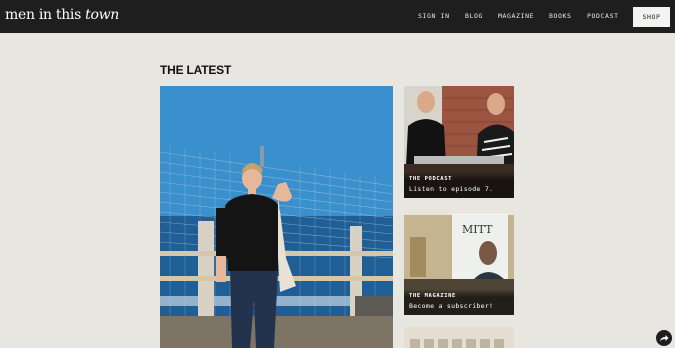 This screenshot has width=675, height=348. I want to click on nav-blog: BLOG, so click(474, 16).